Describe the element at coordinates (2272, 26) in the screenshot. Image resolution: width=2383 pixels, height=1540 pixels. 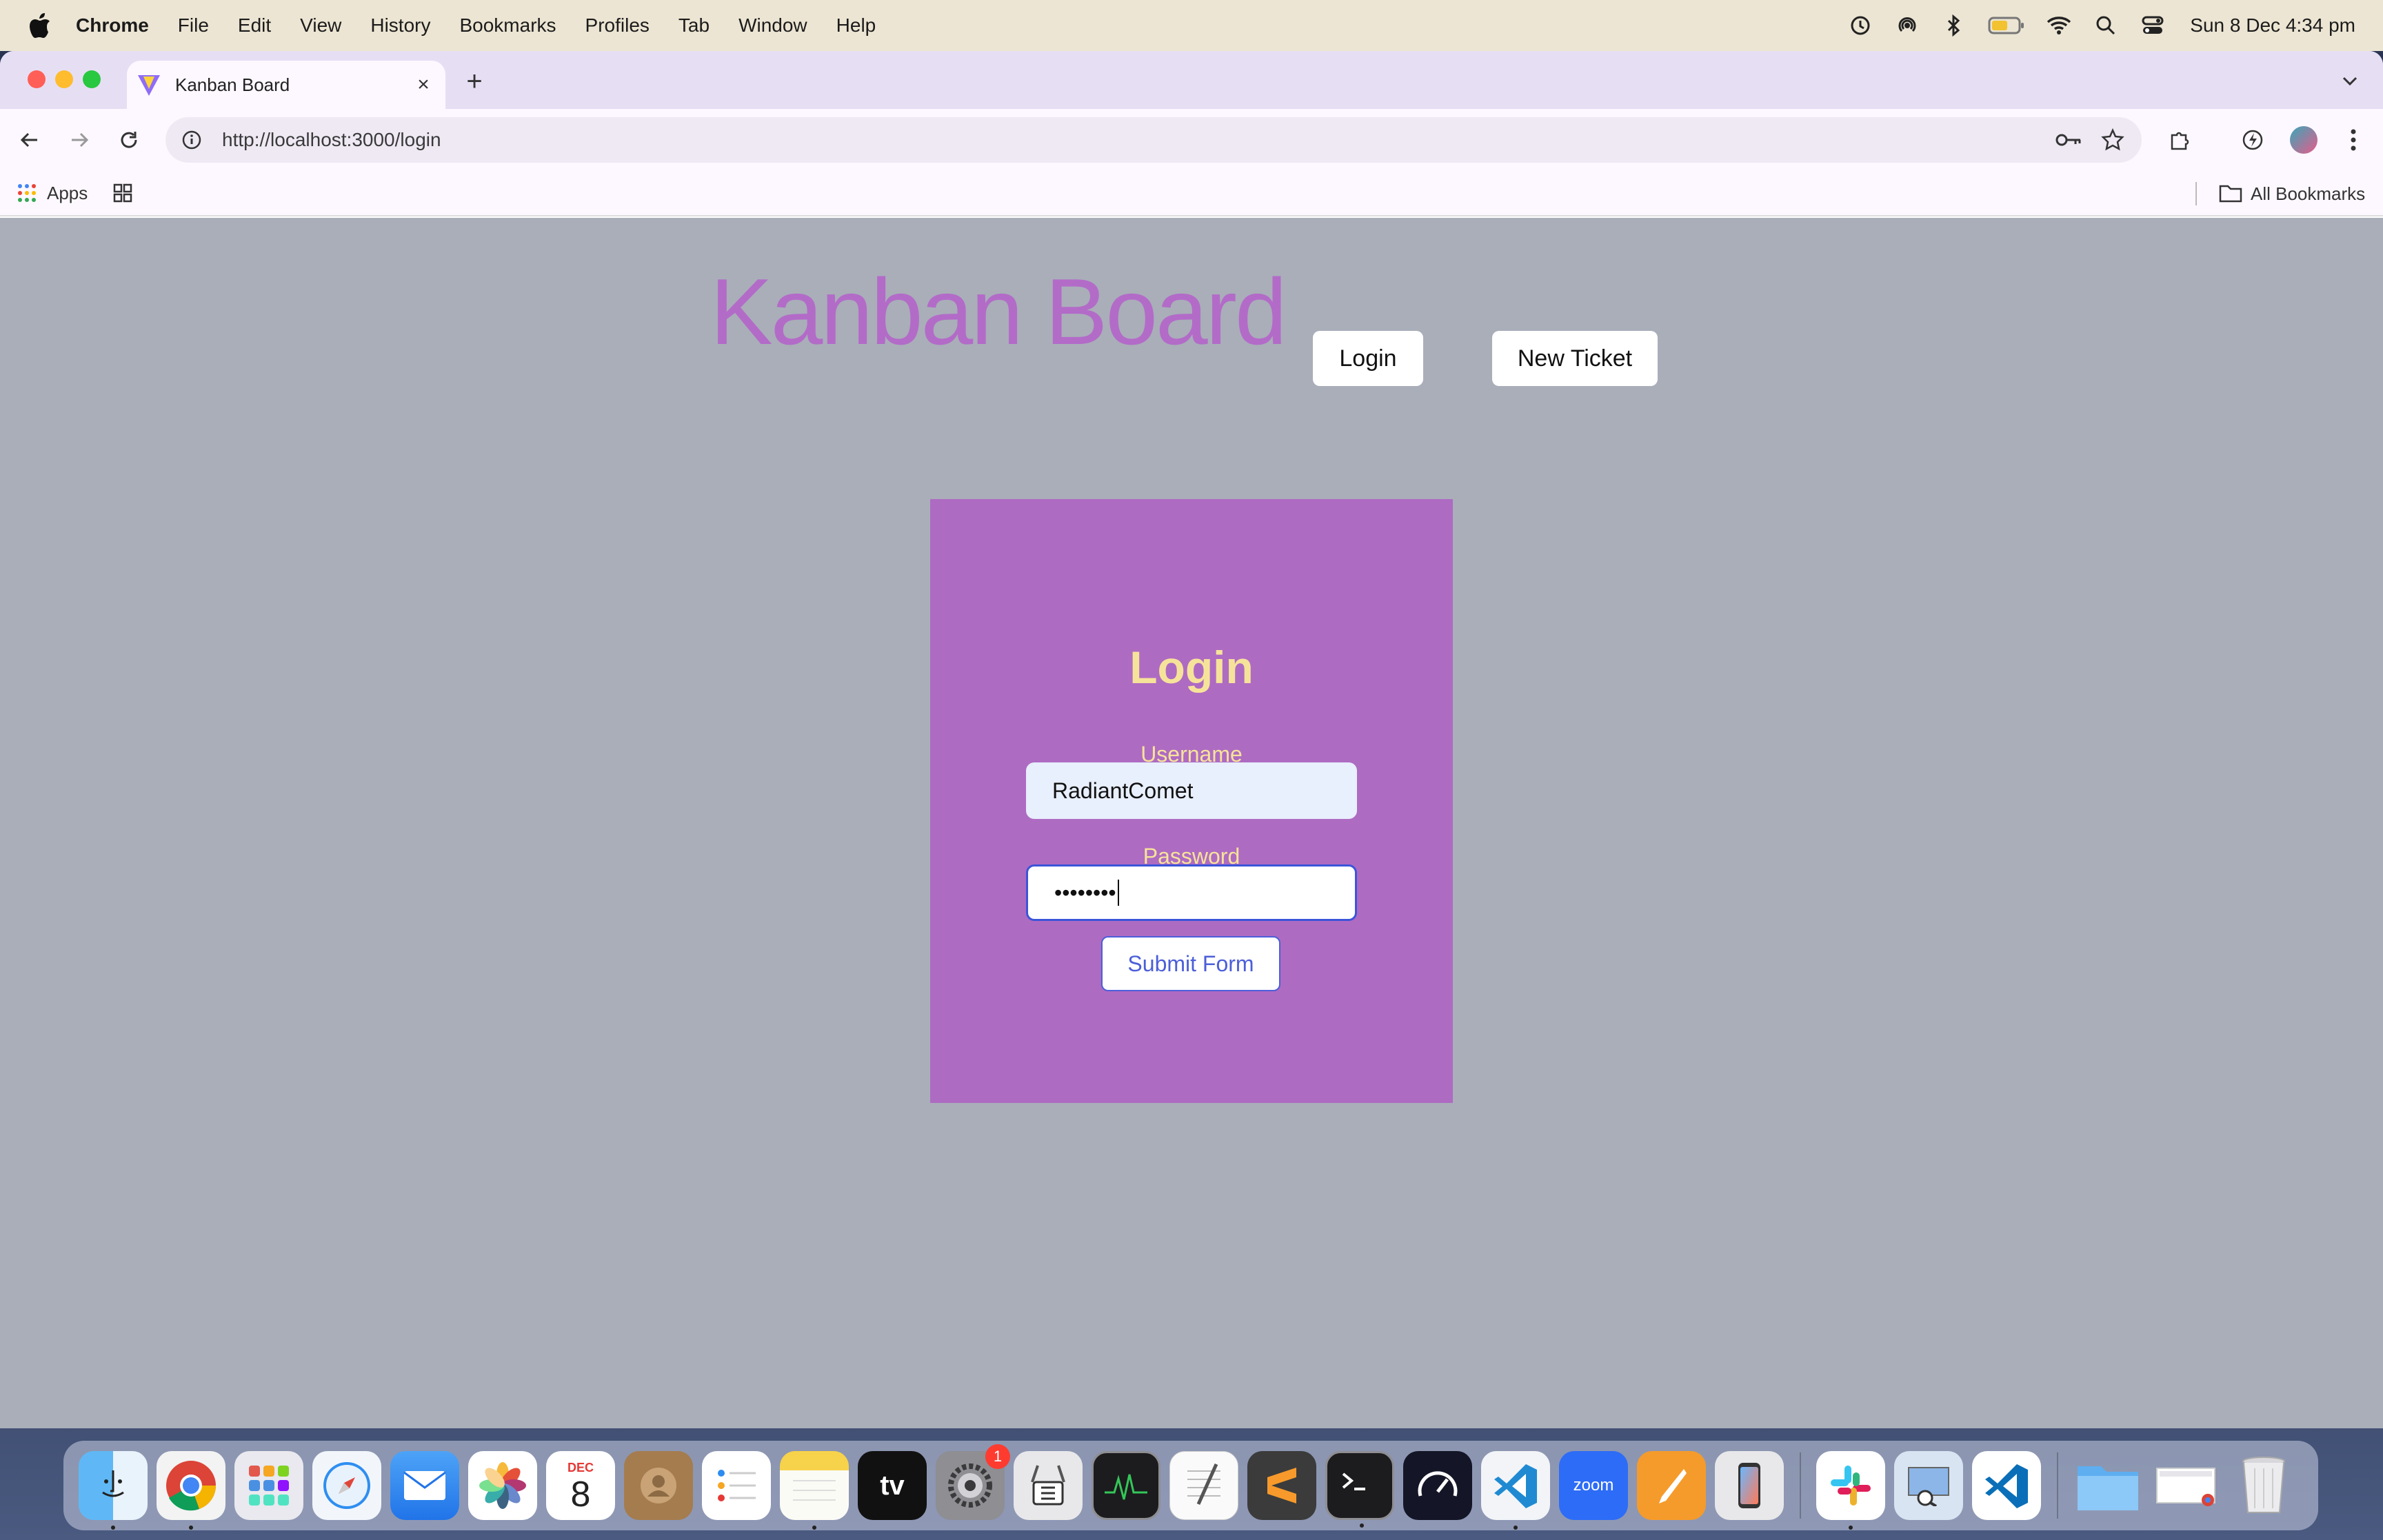
I see `menu-bar-clock: Sun 8 Dec 4:34 pm` at that location.